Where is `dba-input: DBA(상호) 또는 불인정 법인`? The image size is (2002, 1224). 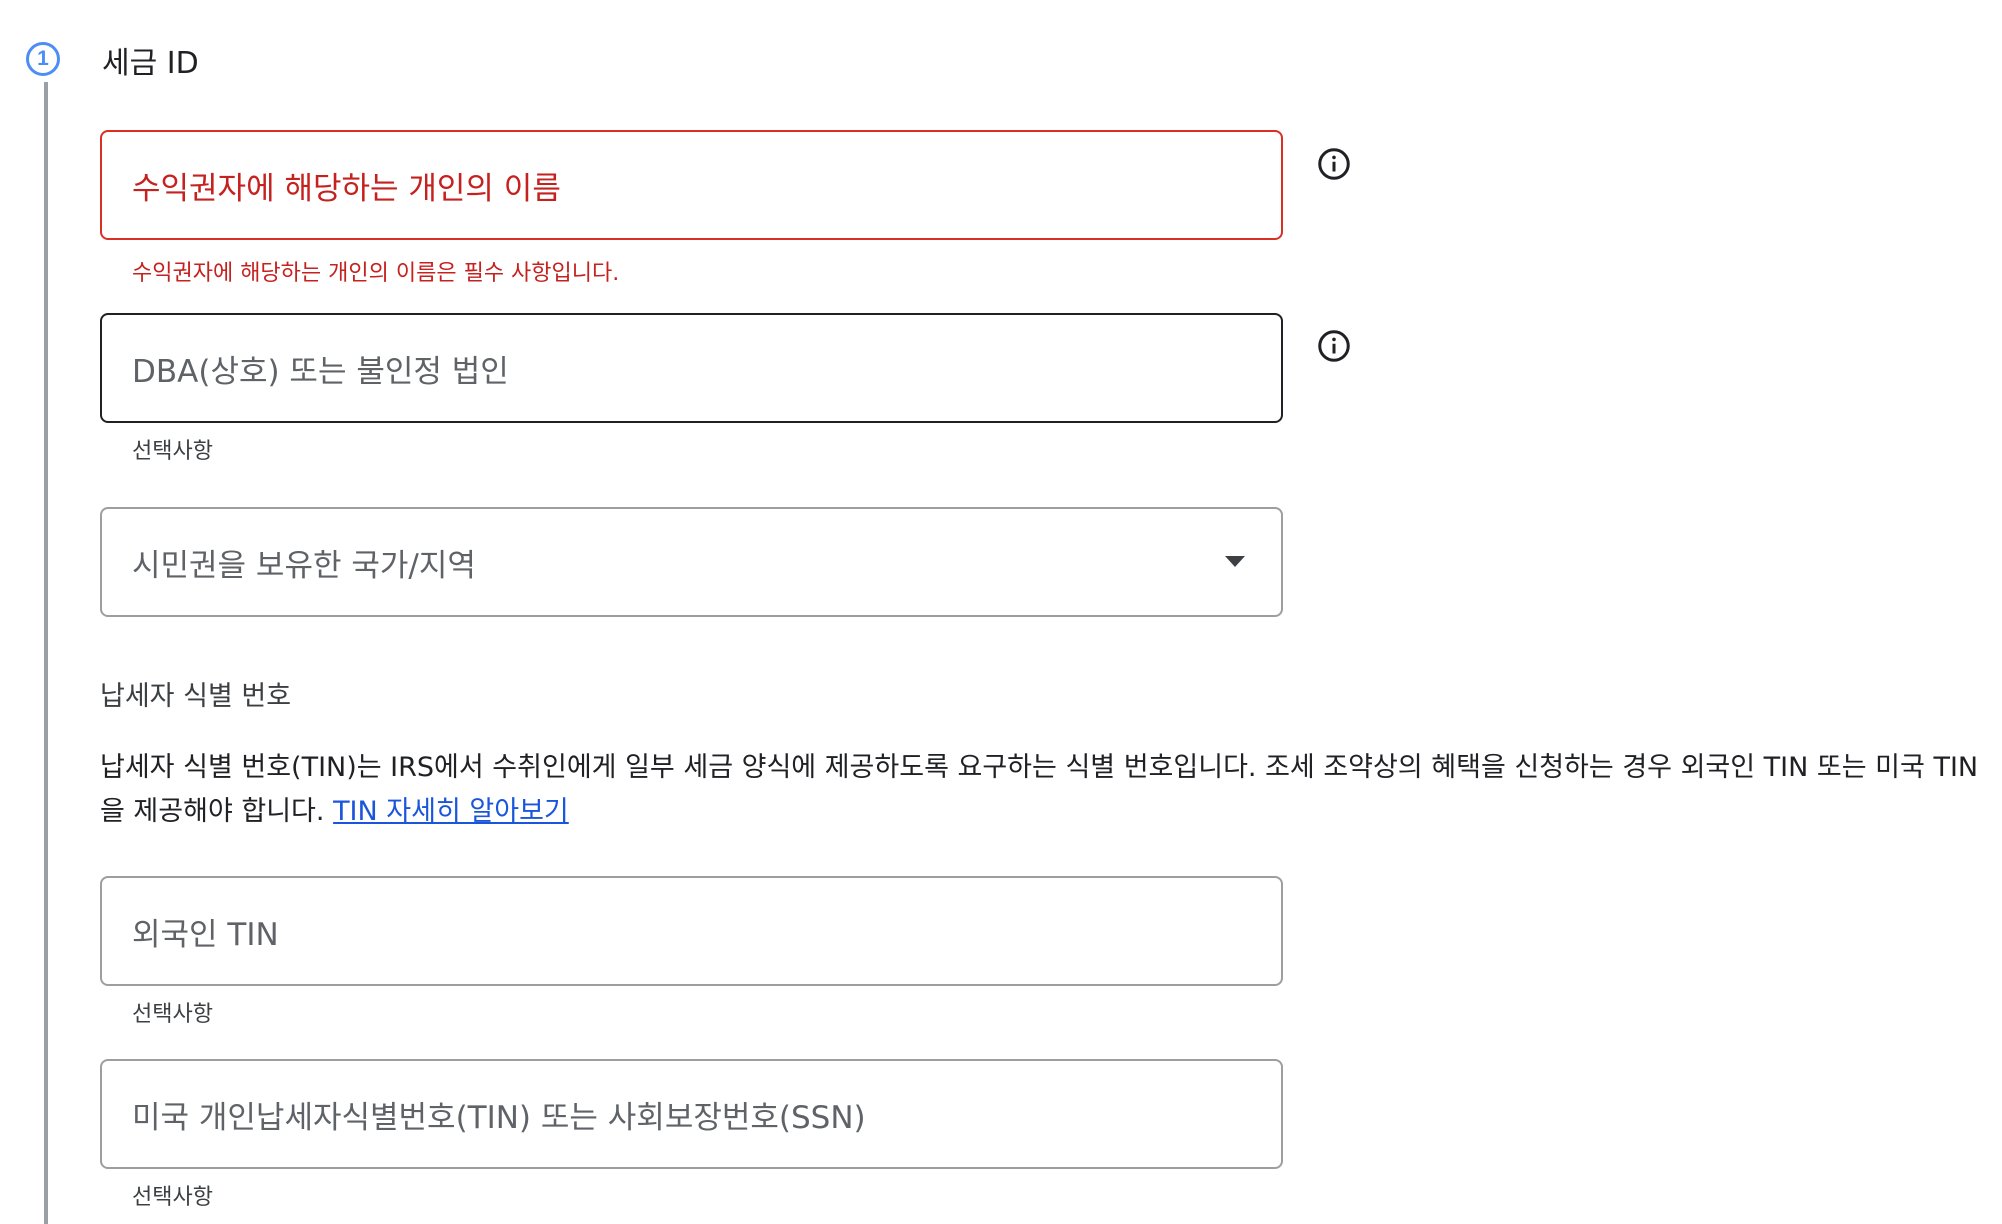 dba-input: DBA(상호) 또는 불인정 법인 is located at coordinates (691, 368).